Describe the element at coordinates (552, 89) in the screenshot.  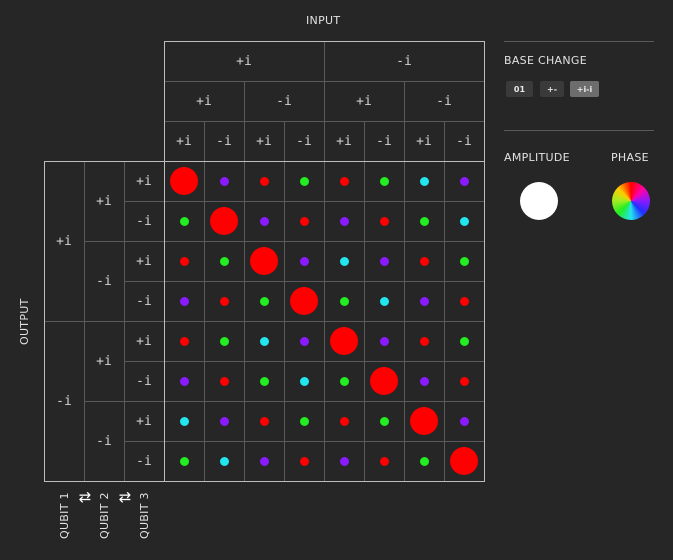
I see `base-plus-minus-button: +-` at that location.